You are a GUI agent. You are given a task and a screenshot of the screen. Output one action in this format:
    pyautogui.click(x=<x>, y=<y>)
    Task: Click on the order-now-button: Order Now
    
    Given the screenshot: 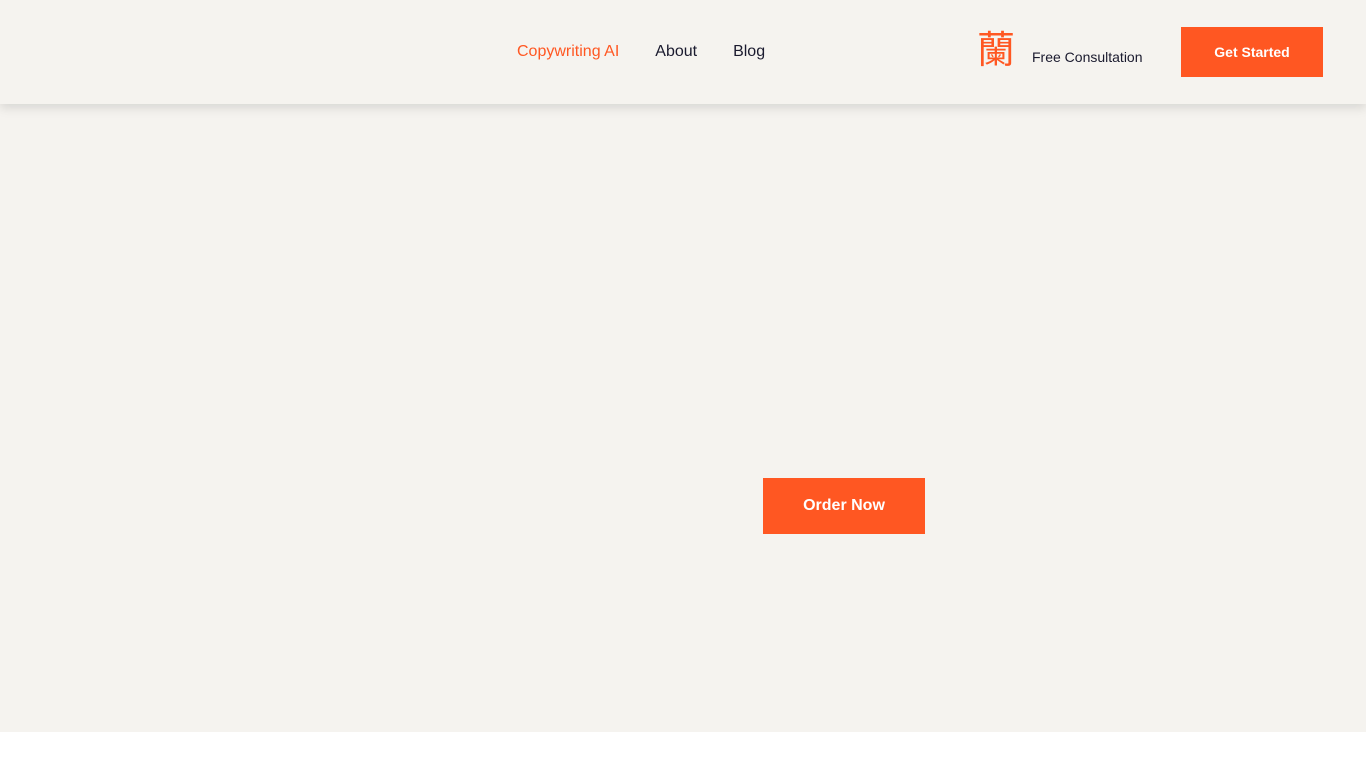 What is the action you would take?
    pyautogui.click(x=844, y=506)
    